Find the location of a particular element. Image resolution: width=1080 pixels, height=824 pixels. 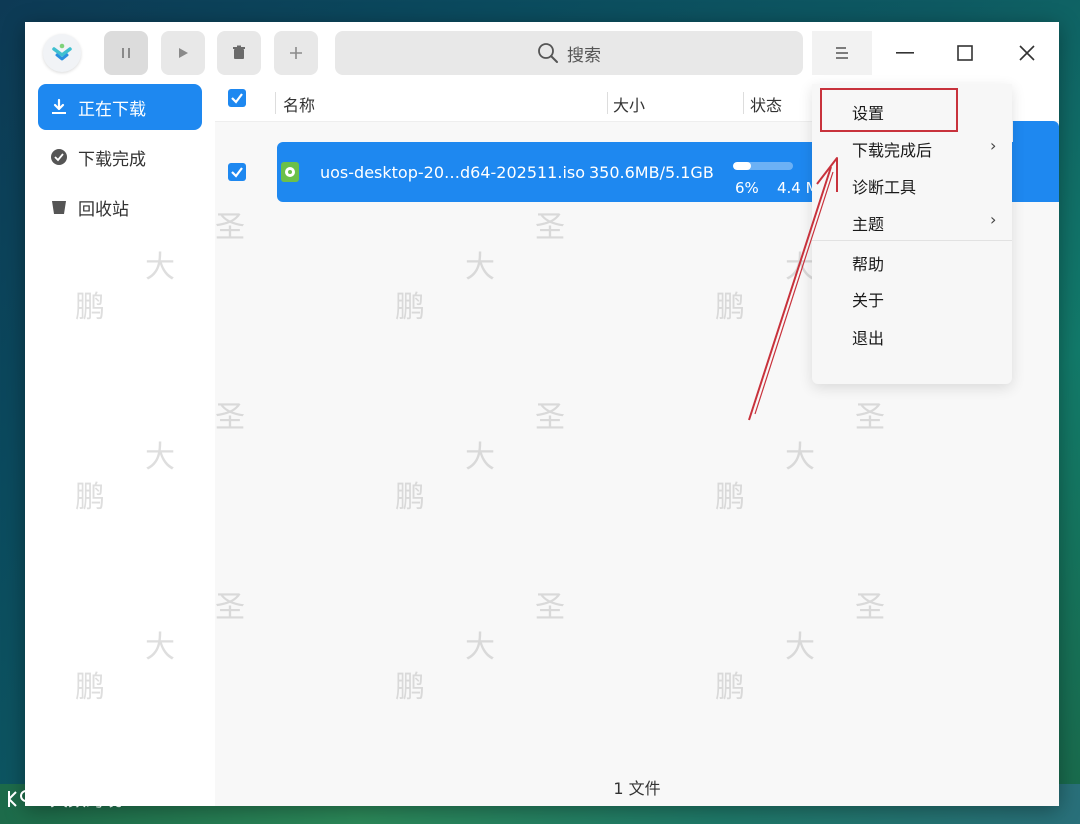

menu-item-diagnostics: 诊断工具 is located at coordinates (884, 186).